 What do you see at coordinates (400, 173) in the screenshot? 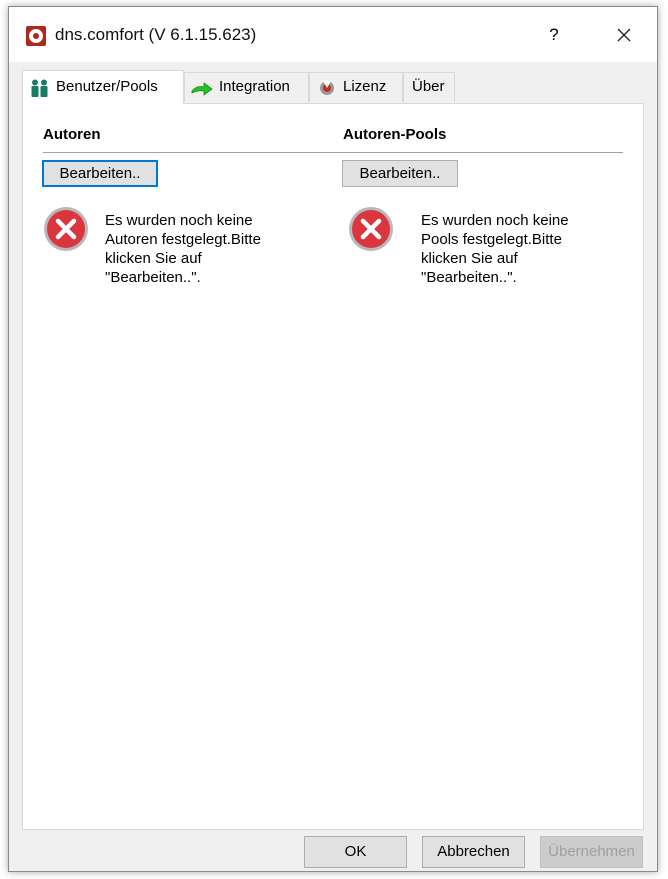
I see `edit-pools-button: Bearbeiten..` at bounding box center [400, 173].